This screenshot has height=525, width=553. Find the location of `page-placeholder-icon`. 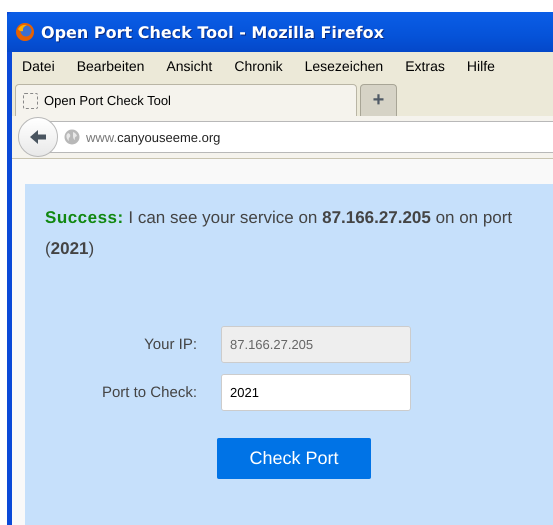

page-placeholder-icon is located at coordinates (30, 100).